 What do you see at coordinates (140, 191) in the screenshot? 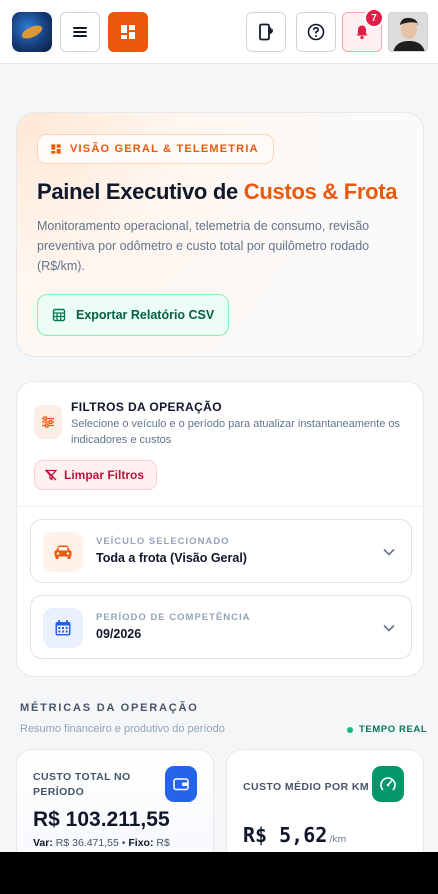
I see `page-title-main: Painel Executivo de` at bounding box center [140, 191].